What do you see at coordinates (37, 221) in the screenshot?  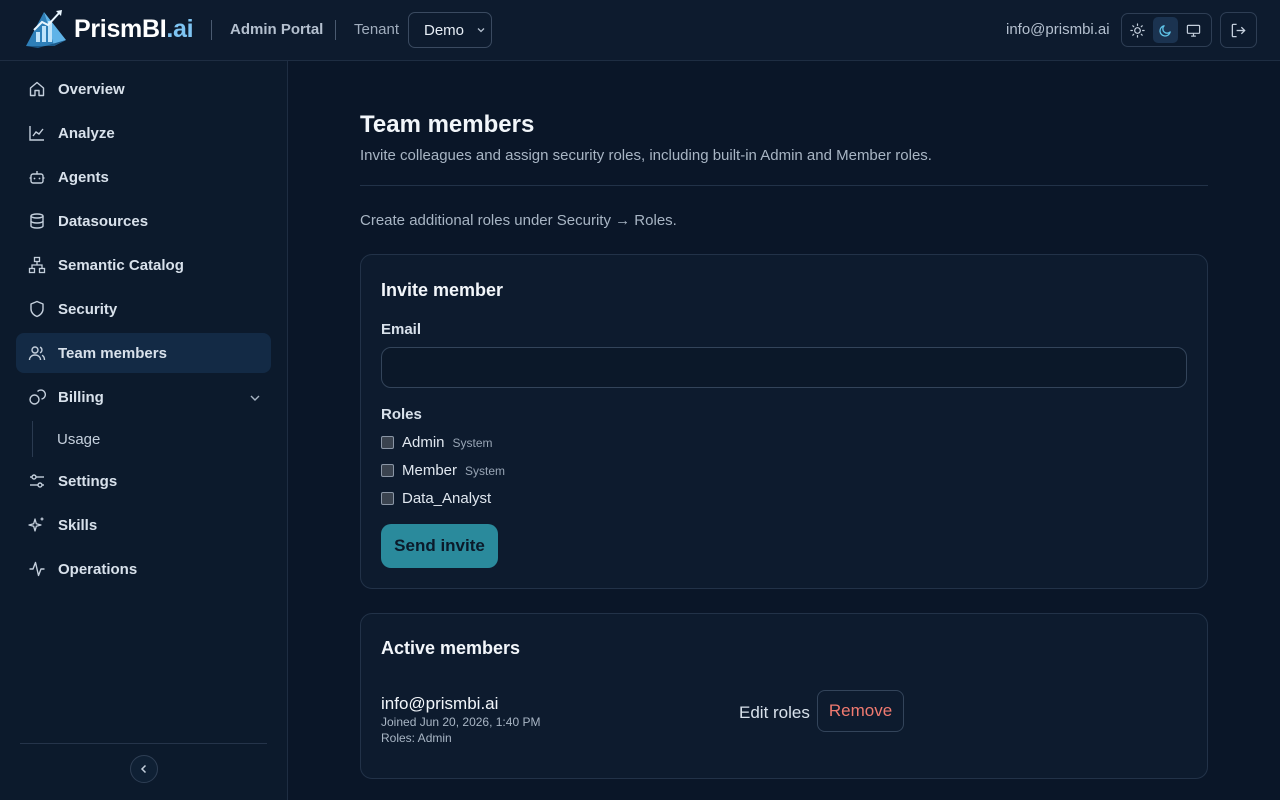 I see `database-icon` at bounding box center [37, 221].